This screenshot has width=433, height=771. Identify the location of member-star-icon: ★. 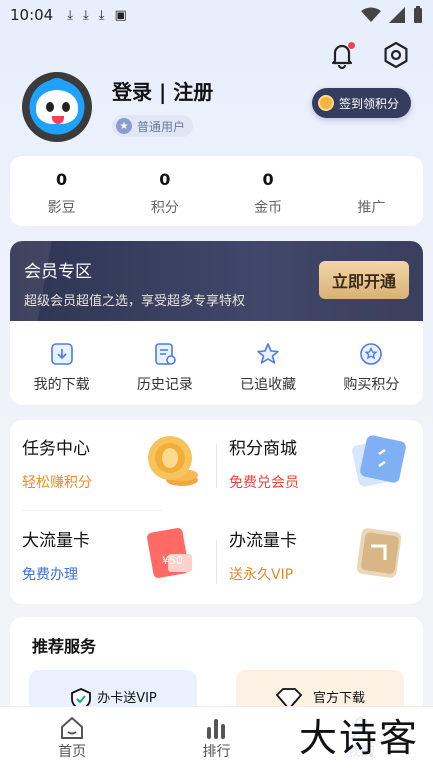
(124, 126).